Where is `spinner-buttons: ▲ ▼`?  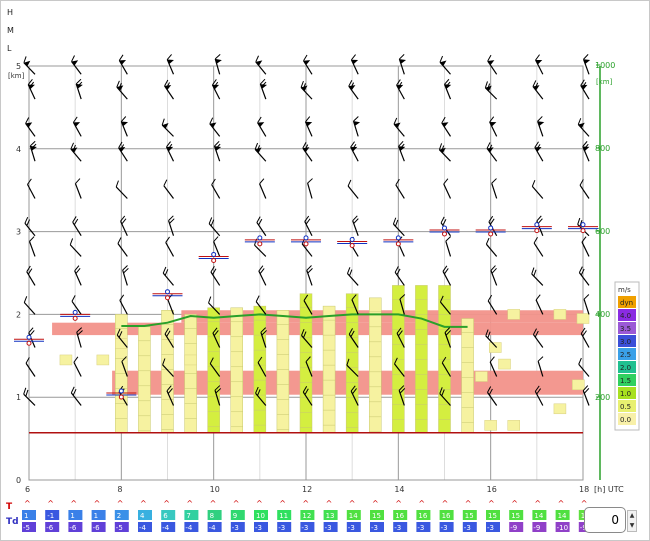 spinner-buttons: ▲ ▼ is located at coordinates (632, 521).